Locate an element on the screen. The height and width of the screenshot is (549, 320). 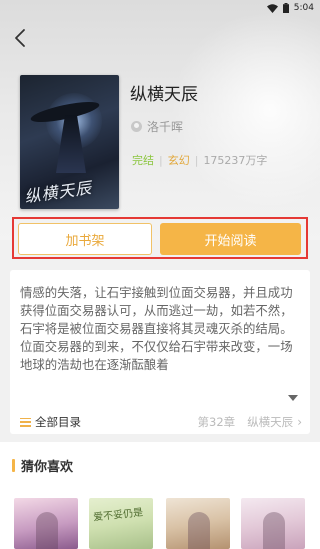
back-arrow-icon is located at coordinates (20, 38).